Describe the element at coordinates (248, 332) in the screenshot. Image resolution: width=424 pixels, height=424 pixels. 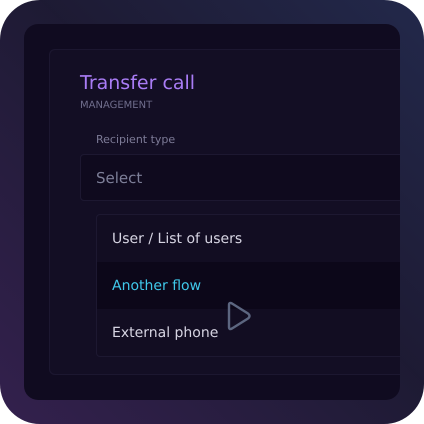
I see `dropdown-option: External phone` at that location.